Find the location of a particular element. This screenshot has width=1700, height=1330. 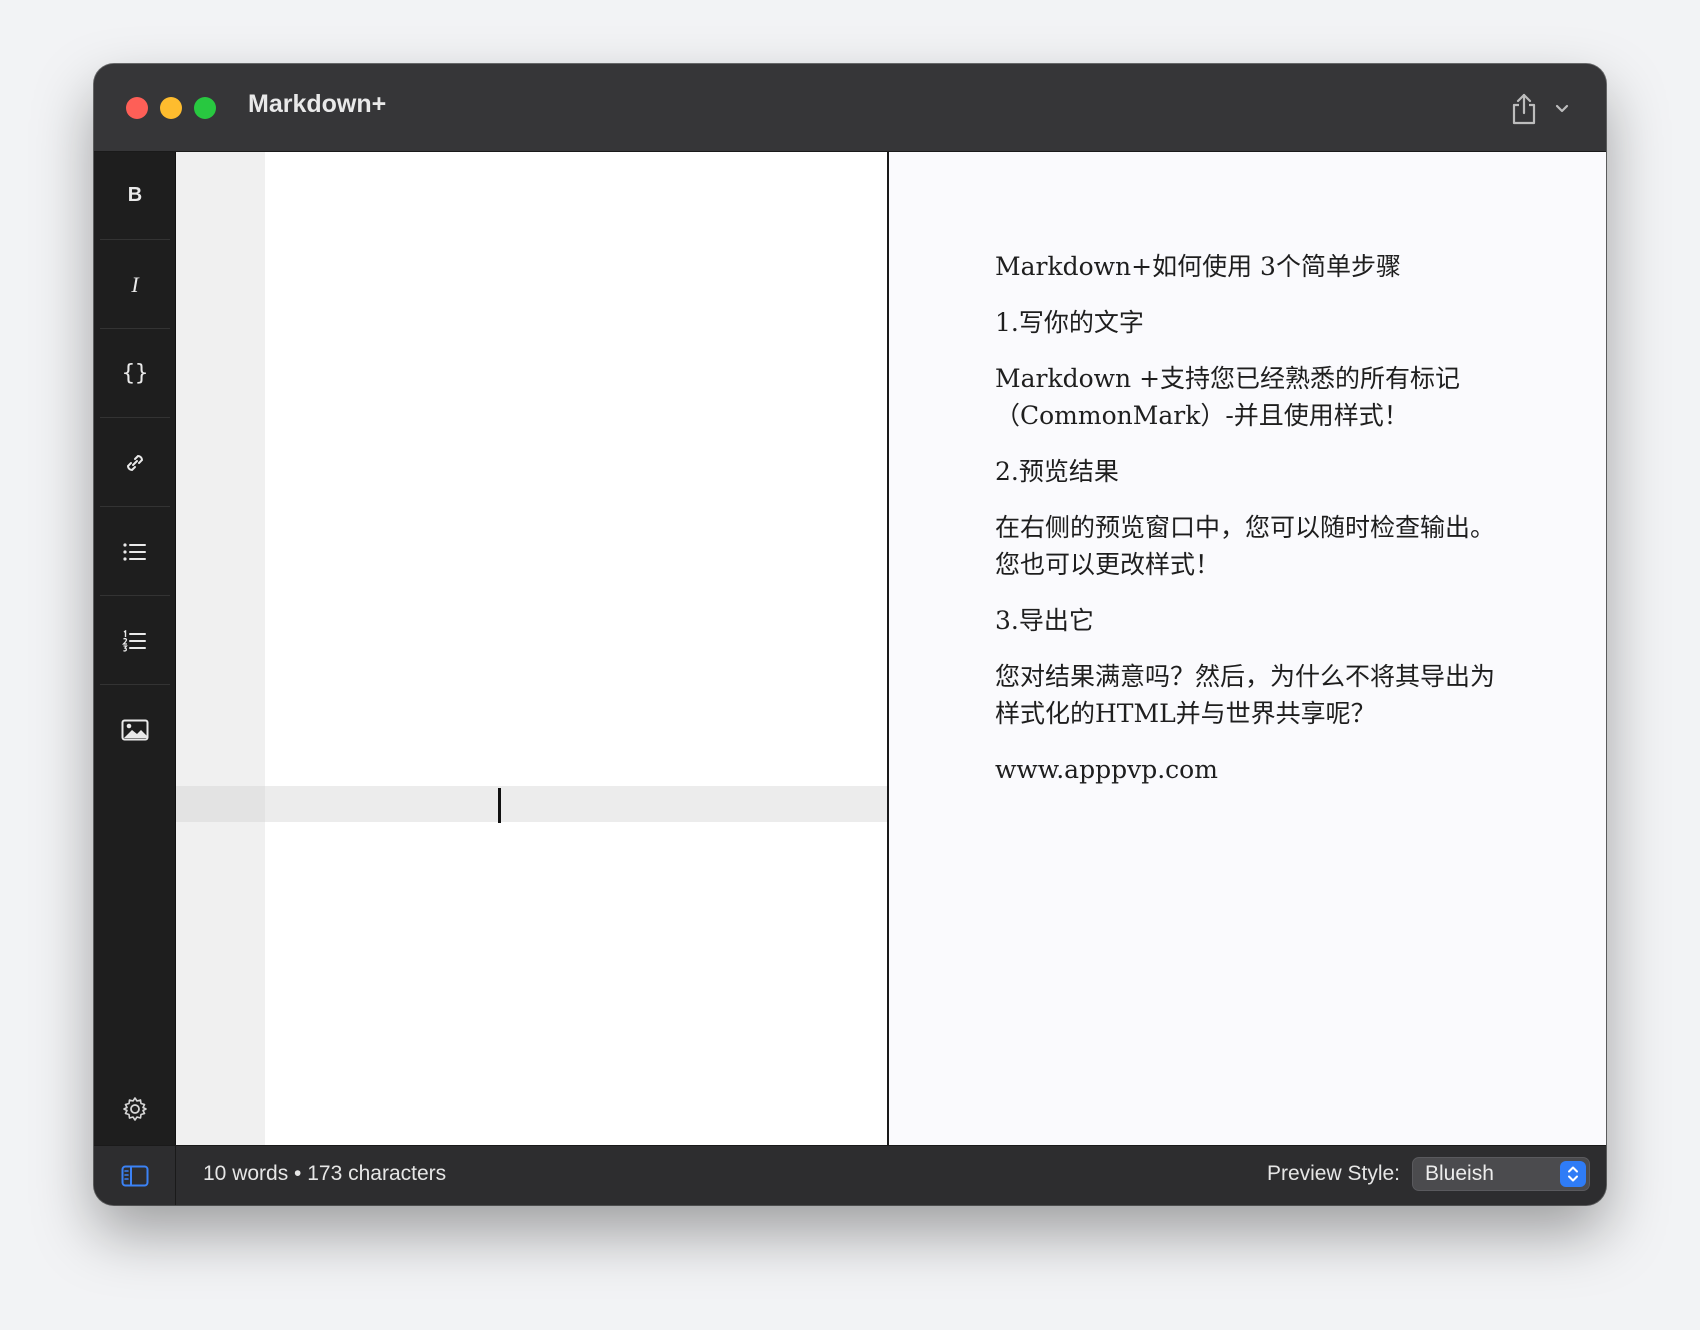

preview-heading: Markdown+如何使用 3个简单步骤 is located at coordinates (1198, 266).